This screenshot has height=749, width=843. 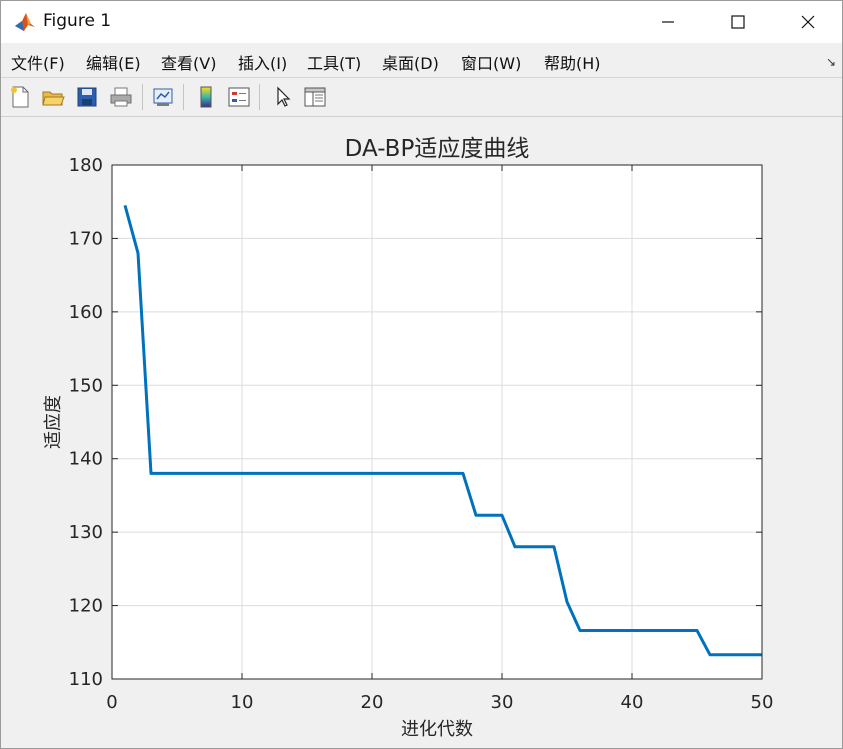 I want to click on maximize-icon, so click(x=738, y=22).